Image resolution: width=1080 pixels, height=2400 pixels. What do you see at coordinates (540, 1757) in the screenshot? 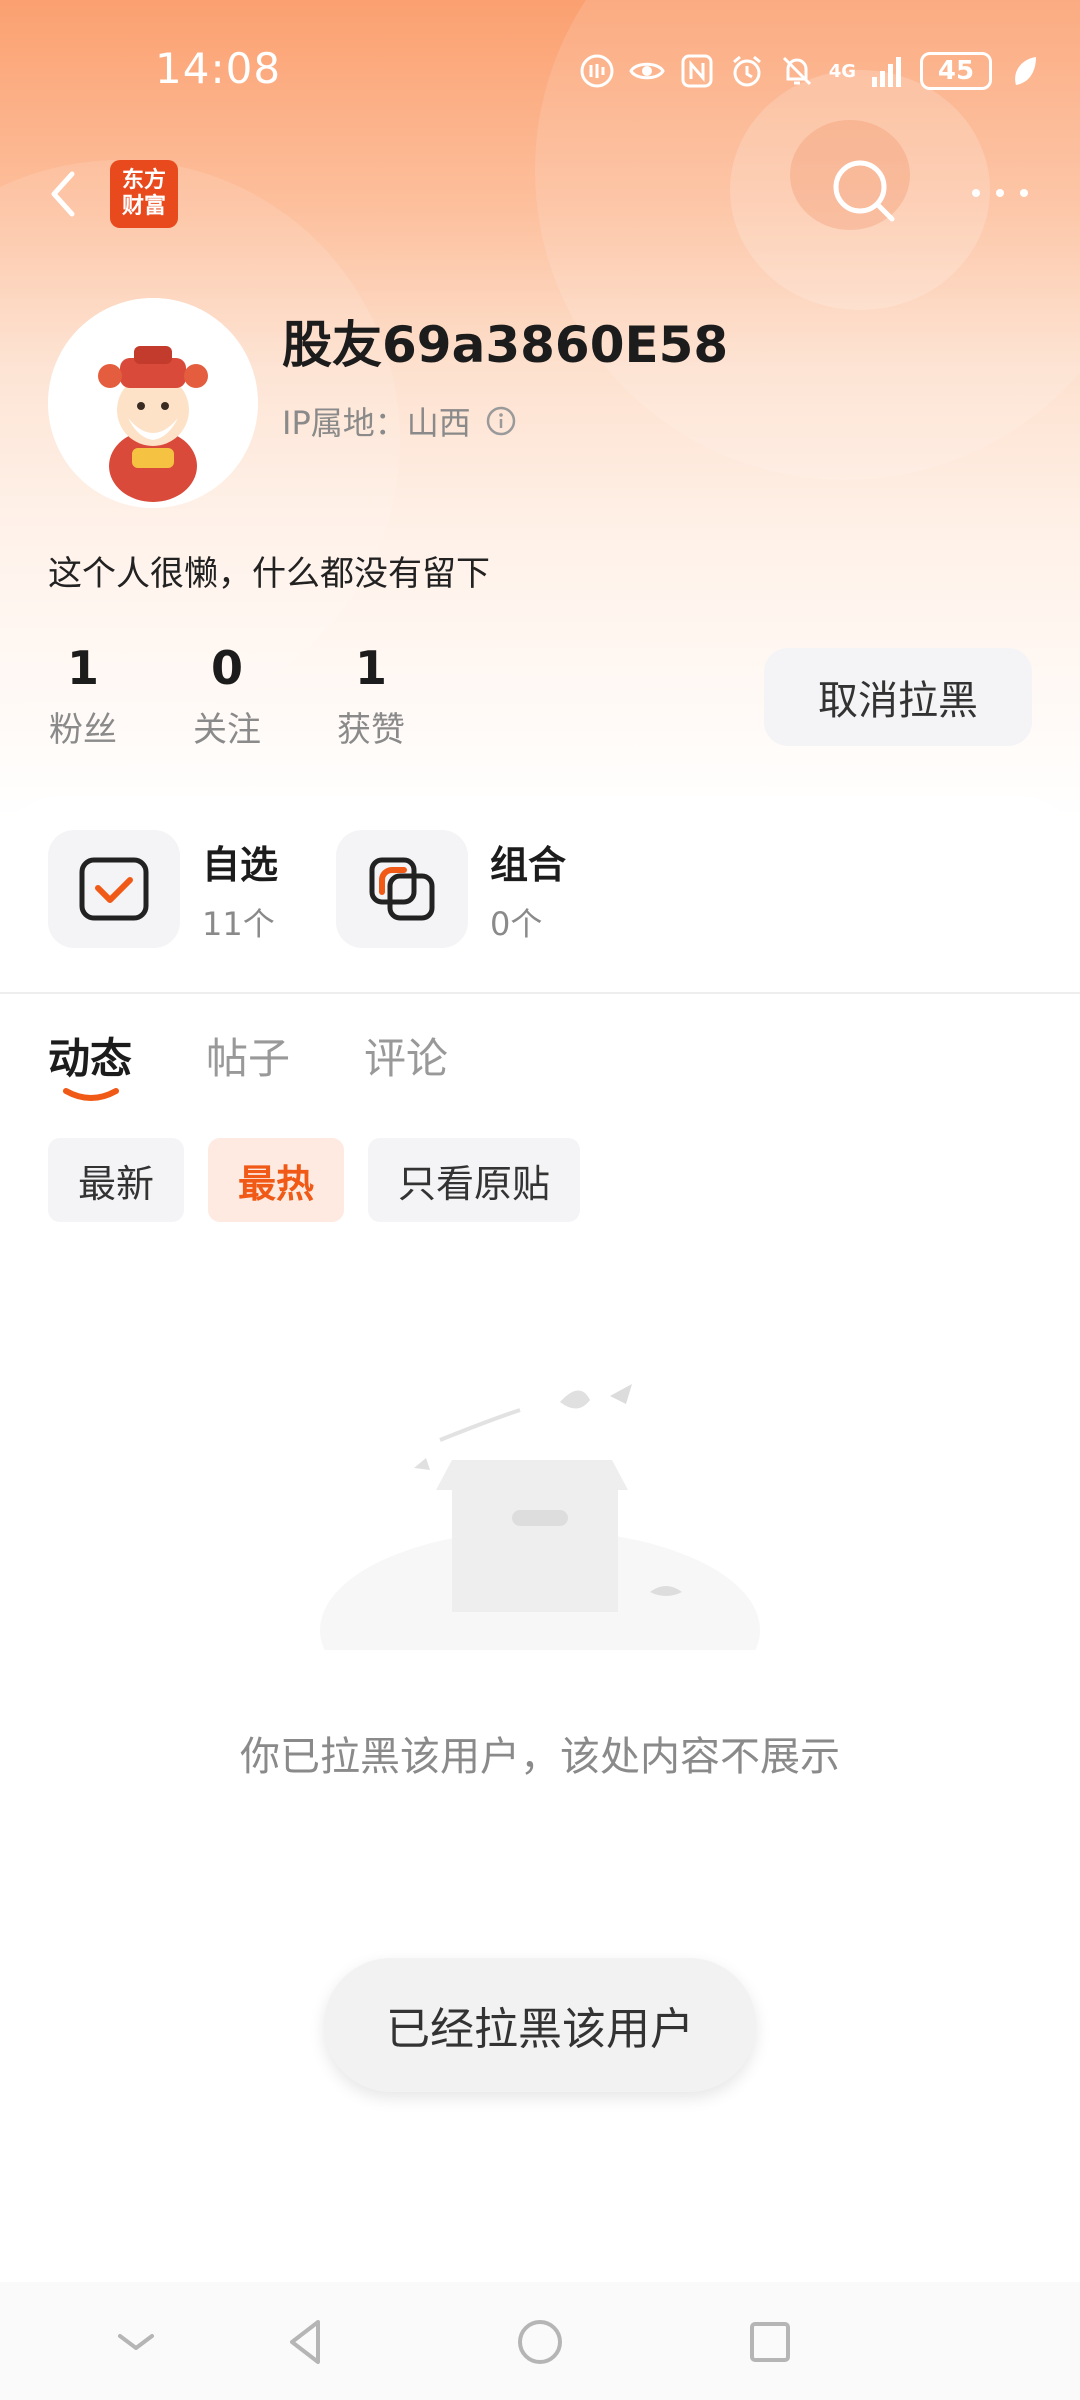
I see `empty-state-message: 你已拉黑该用户，该处内容不展示` at bounding box center [540, 1757].